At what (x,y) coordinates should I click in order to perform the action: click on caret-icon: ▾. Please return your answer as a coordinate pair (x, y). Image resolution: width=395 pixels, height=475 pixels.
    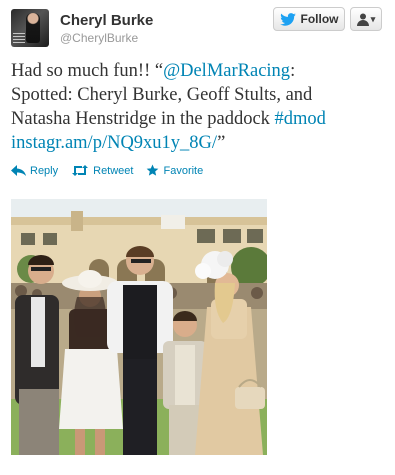
    Looking at the image, I should click on (373, 18).